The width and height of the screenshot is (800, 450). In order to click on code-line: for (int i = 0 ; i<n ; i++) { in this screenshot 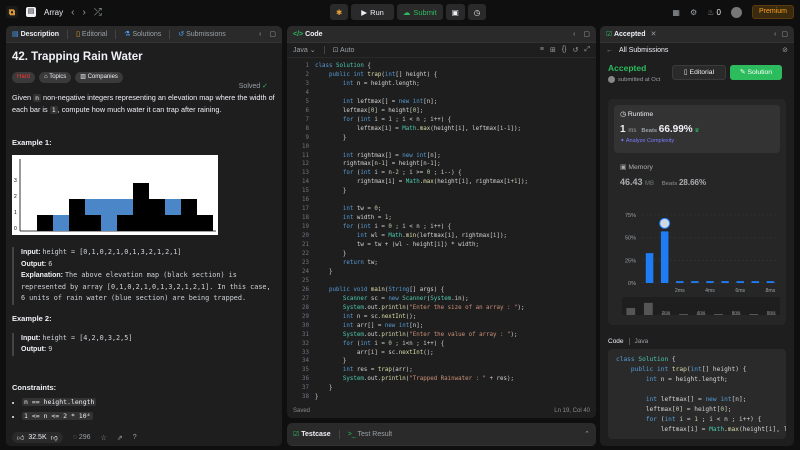, I will do `click(421, 344)`.